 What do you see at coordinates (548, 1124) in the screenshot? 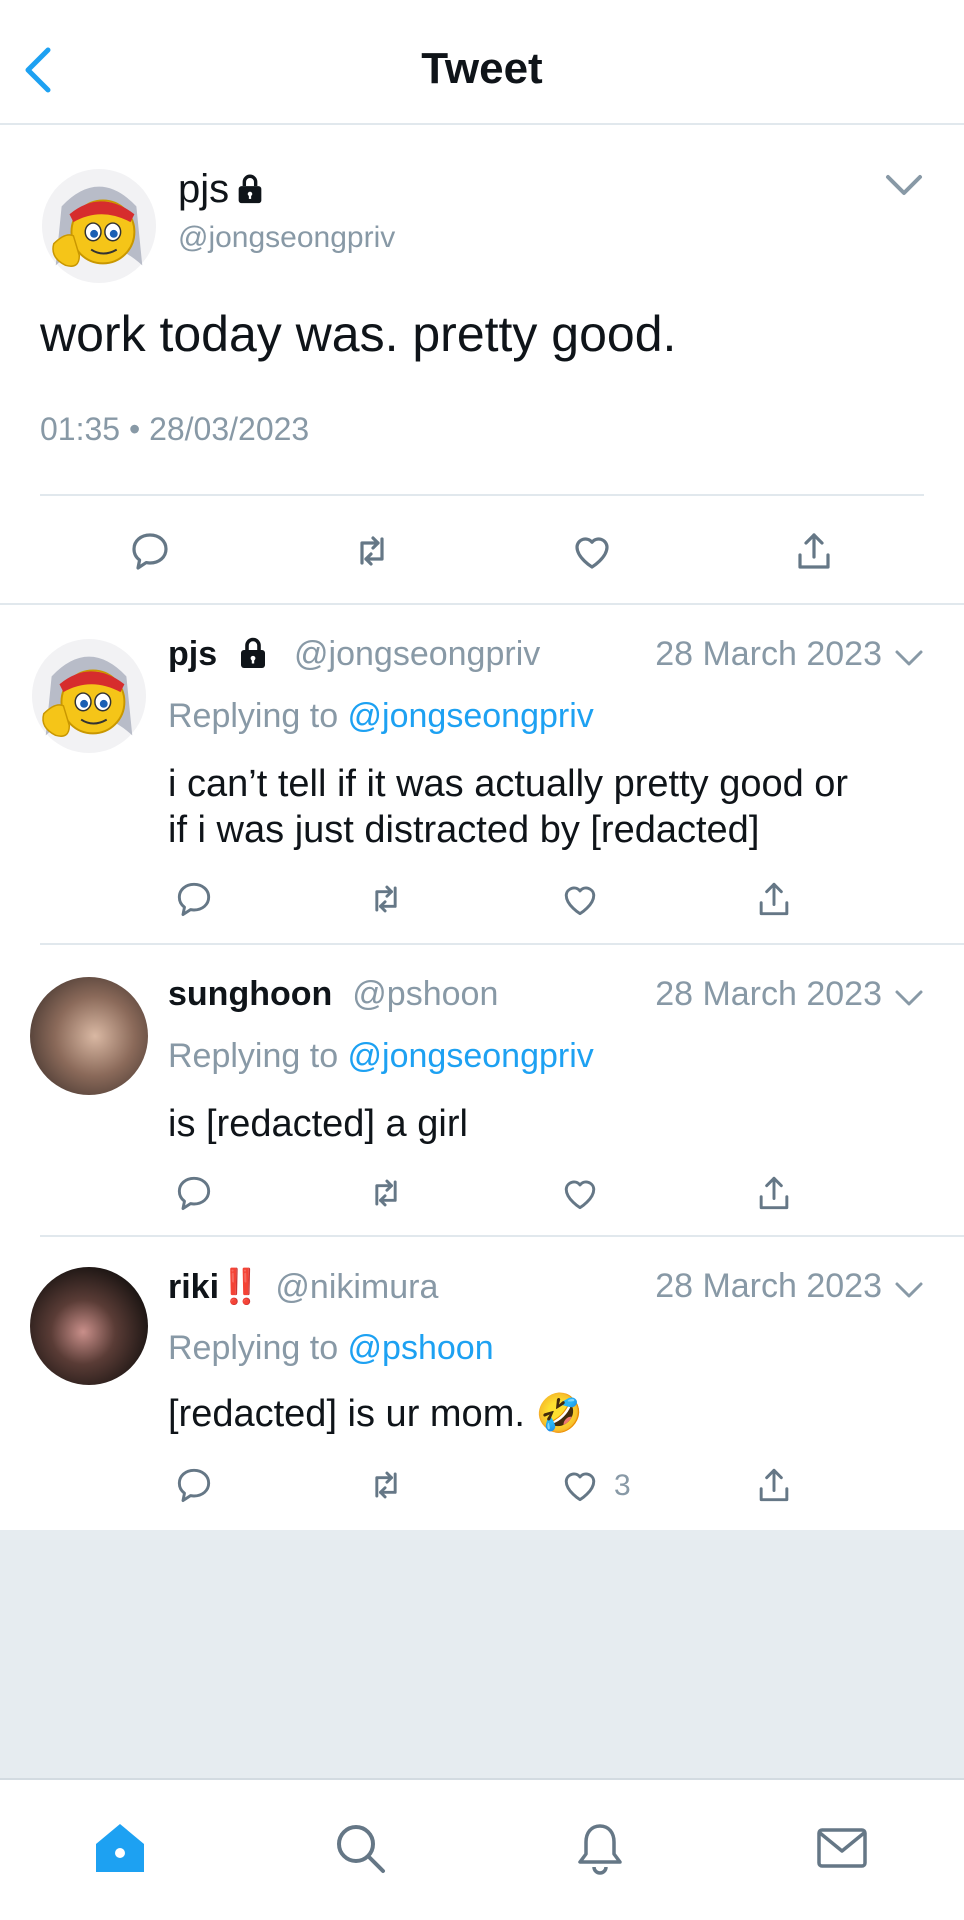
I see `reply-text: is [redacted] a girl` at bounding box center [548, 1124].